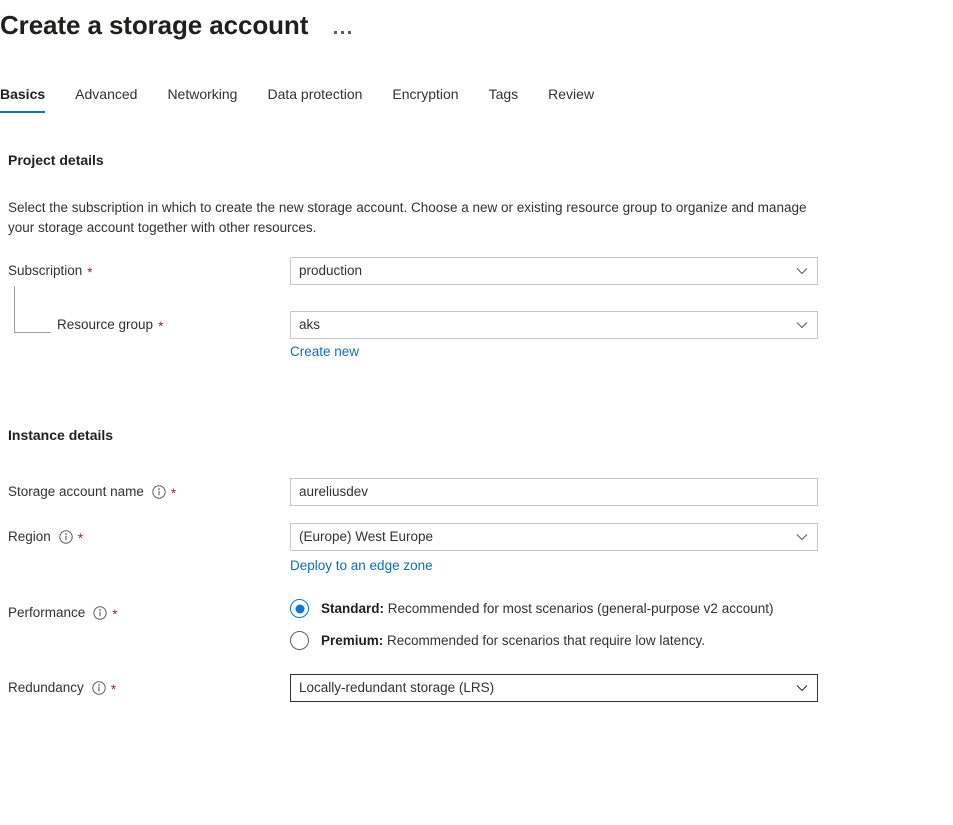  I want to click on subscription-required-asterisk: *, so click(90, 273).